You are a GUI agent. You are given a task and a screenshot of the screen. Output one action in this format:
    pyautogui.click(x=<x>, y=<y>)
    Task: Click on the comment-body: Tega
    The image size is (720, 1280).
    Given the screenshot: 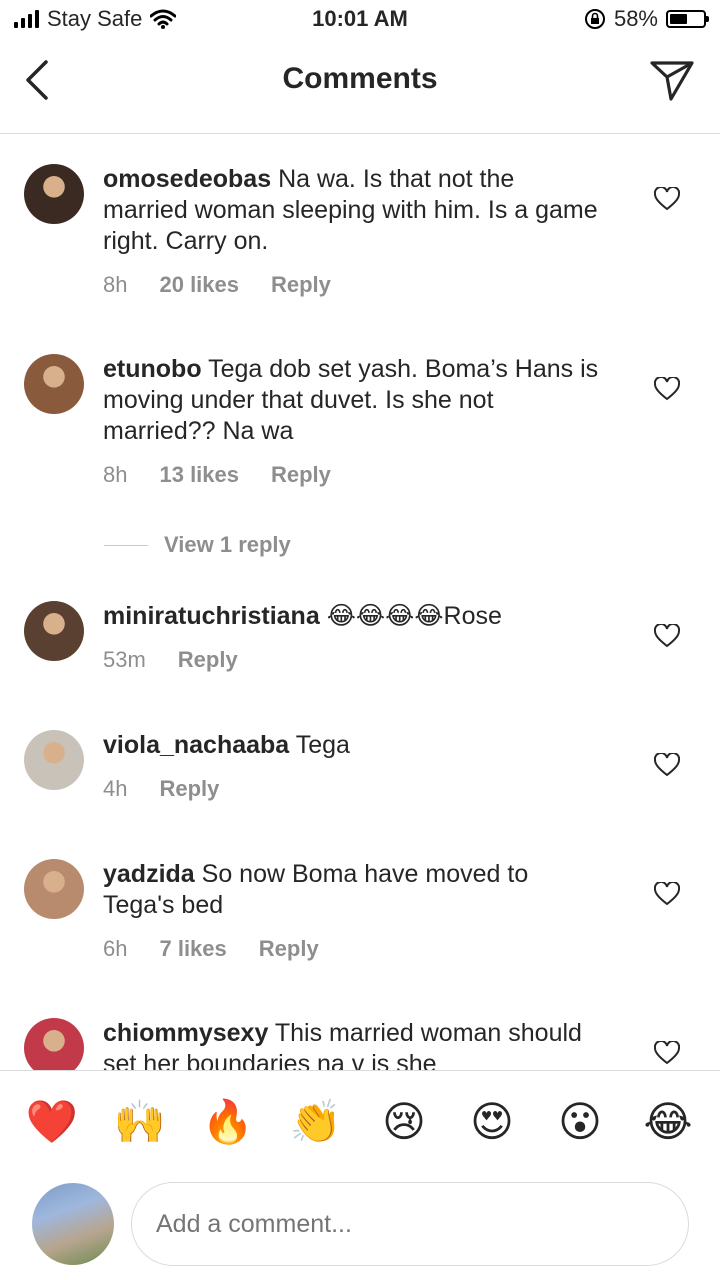 What is the action you would take?
    pyautogui.click(x=322, y=745)
    